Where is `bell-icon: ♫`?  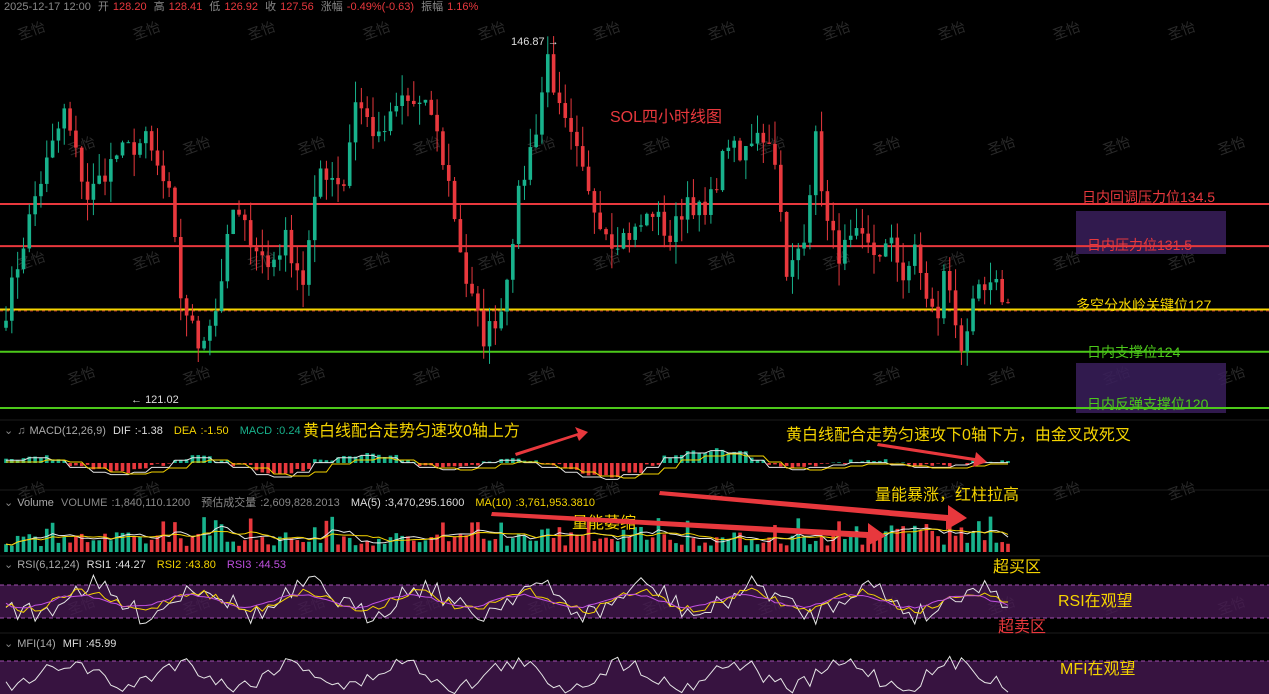
bell-icon: ♫ is located at coordinates (21, 431).